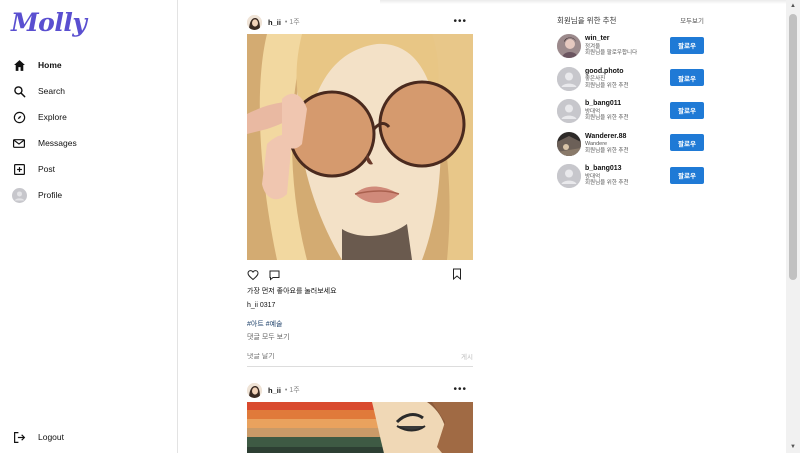 The width and height of the screenshot is (800, 453). What do you see at coordinates (611, 46) in the screenshot?
I see `suggestion-text: win_ter 정겨울 회원님을 팔로우합니다` at bounding box center [611, 46].